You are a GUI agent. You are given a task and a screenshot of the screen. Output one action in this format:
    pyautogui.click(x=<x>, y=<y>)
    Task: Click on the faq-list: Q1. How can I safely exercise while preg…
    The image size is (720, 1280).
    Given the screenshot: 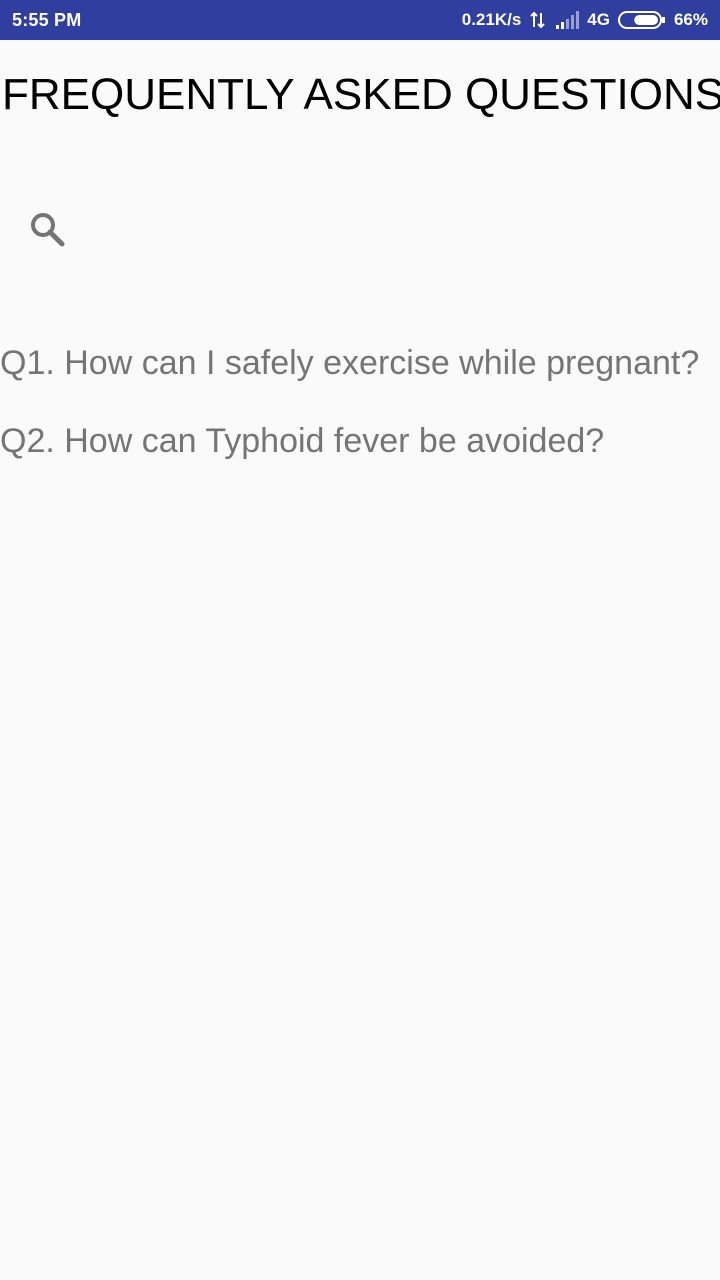 What is the action you would take?
    pyautogui.click(x=350, y=420)
    